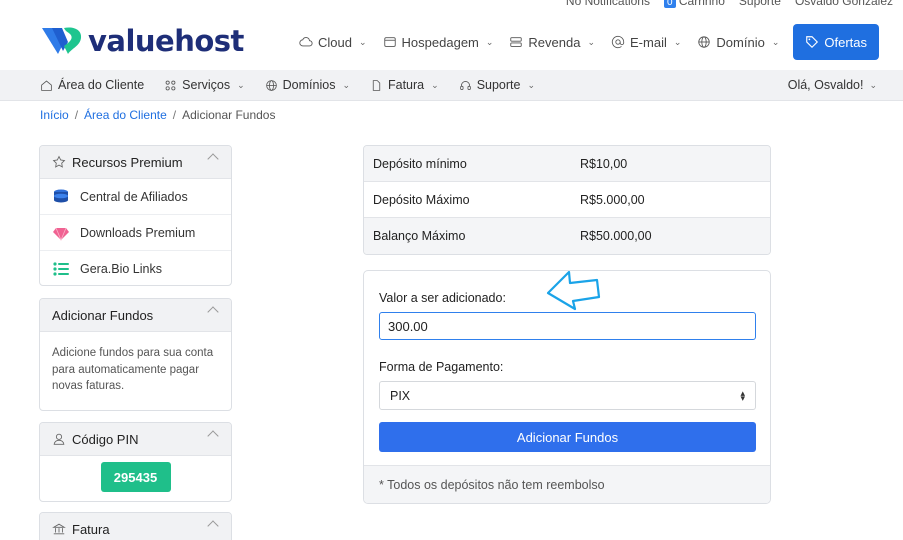  I want to click on subnav-services-label: Serviços, so click(206, 85).